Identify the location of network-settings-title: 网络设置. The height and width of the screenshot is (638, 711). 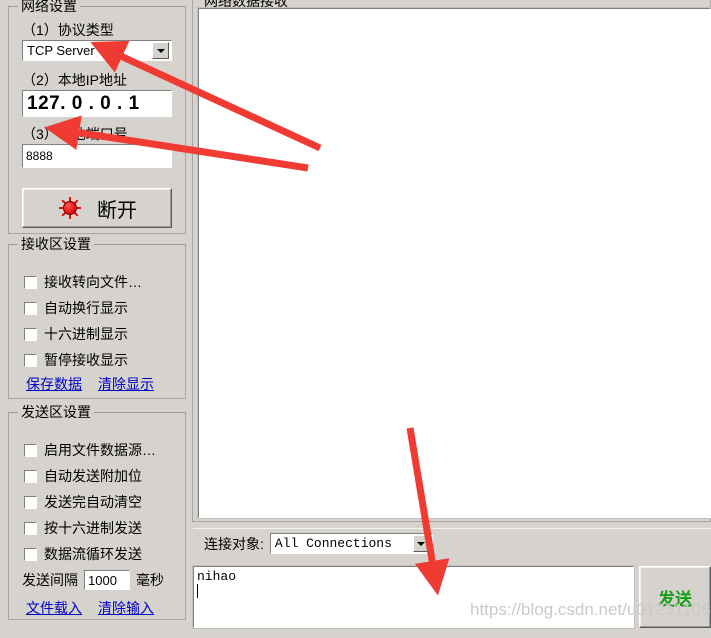
(49, 7).